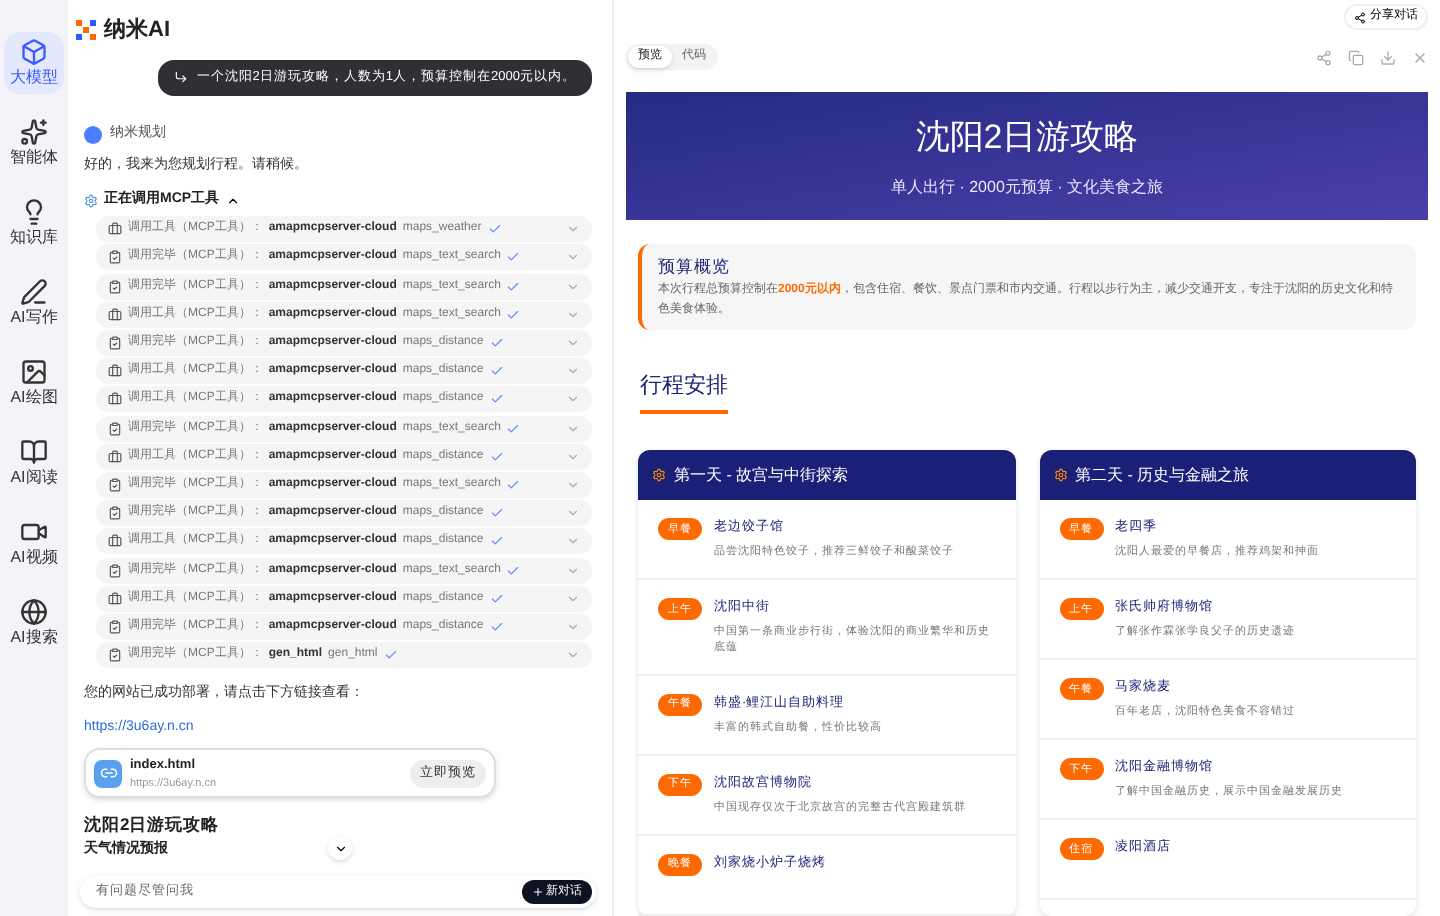 The image size is (1440, 916). I want to click on nav-item: AI视频, so click(34, 543).